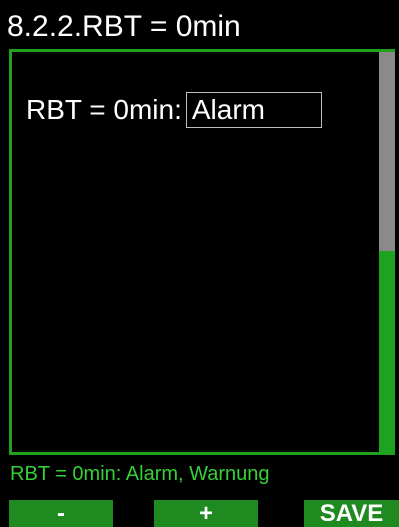  Describe the element at coordinates (124, 26) in the screenshot. I see `page-title: 8.2.2.RBT = 0min` at that location.